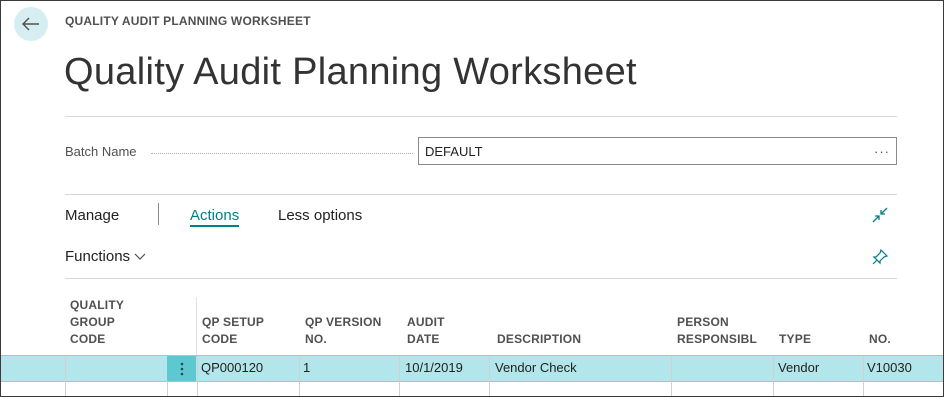 The height and width of the screenshot is (397, 944). I want to click on lookup-ellipsis-button: ···, so click(882, 151).